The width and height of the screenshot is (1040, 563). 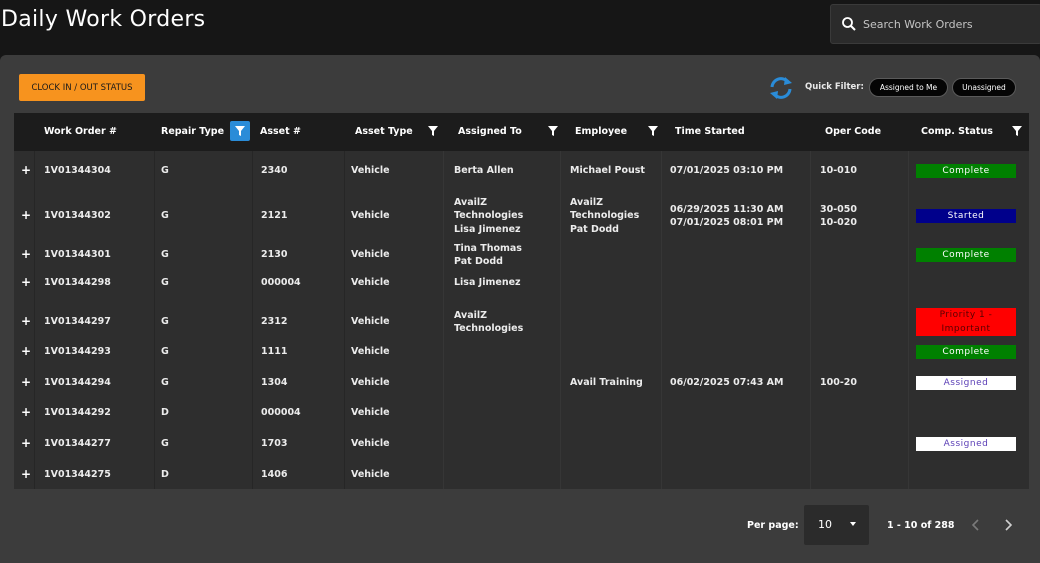 I want to click on assigned-to-cell: Tina Thomas Pat Dodd, so click(x=488, y=255).